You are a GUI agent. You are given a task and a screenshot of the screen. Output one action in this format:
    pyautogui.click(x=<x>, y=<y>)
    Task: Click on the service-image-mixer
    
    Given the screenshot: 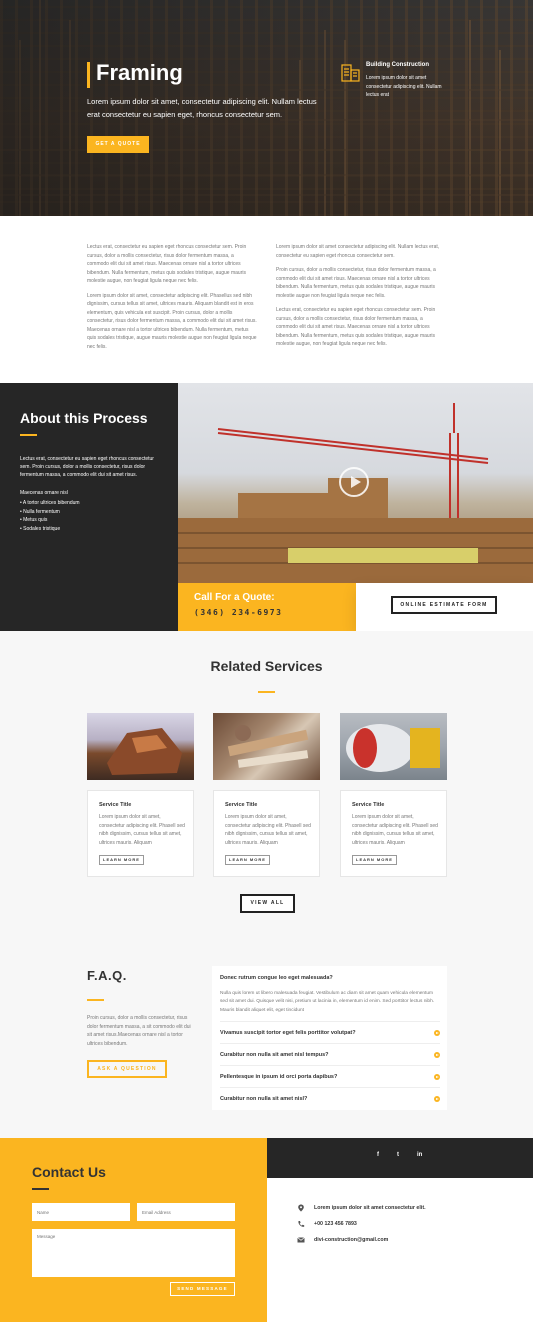 What is the action you would take?
    pyautogui.click(x=393, y=746)
    